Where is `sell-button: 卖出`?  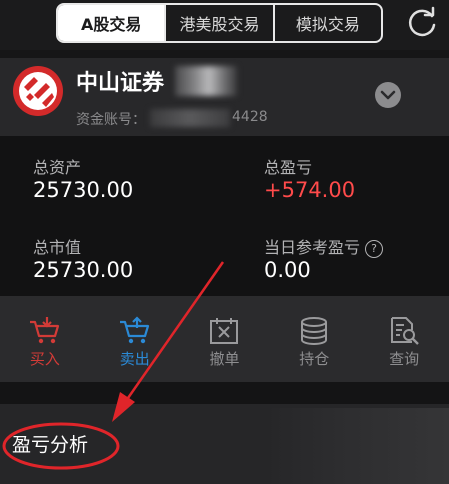 sell-button: 卖出 is located at coordinates (135, 339).